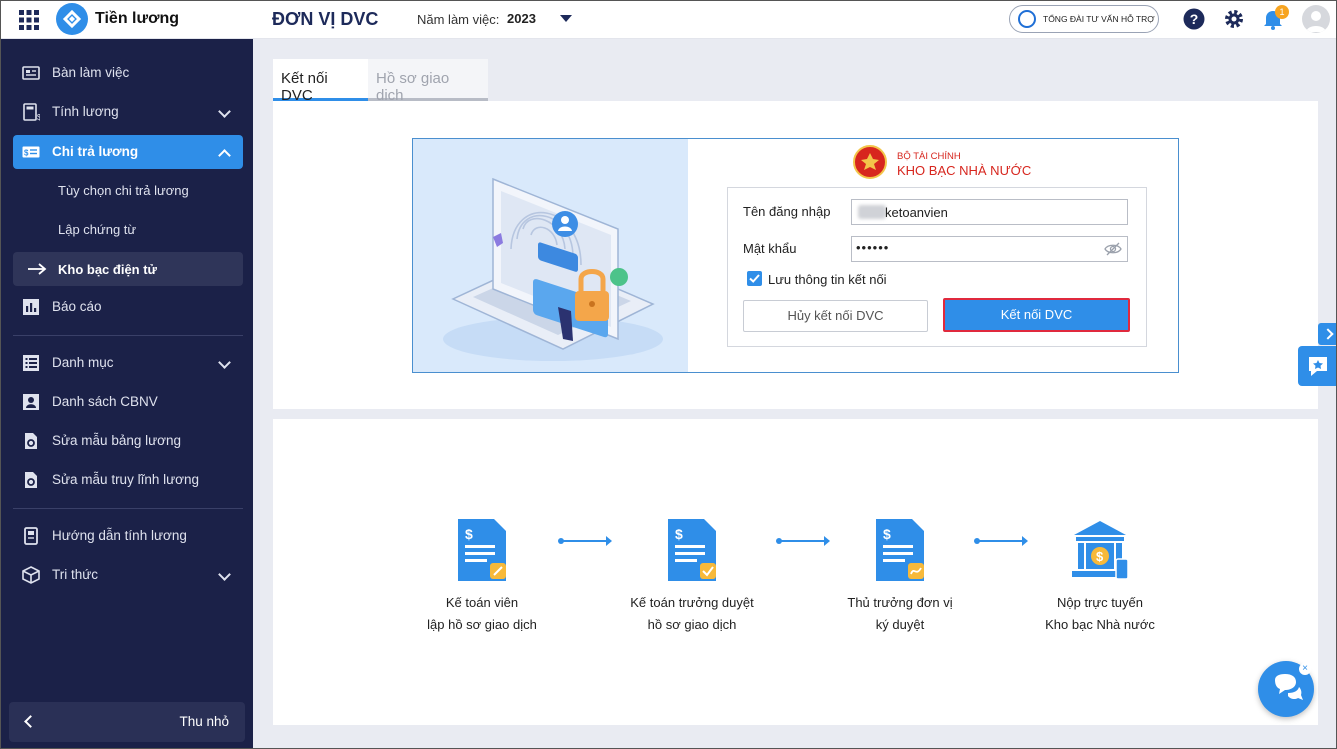 This screenshot has width=1337, height=749. I want to click on username-value: ketoanvien, so click(916, 212).